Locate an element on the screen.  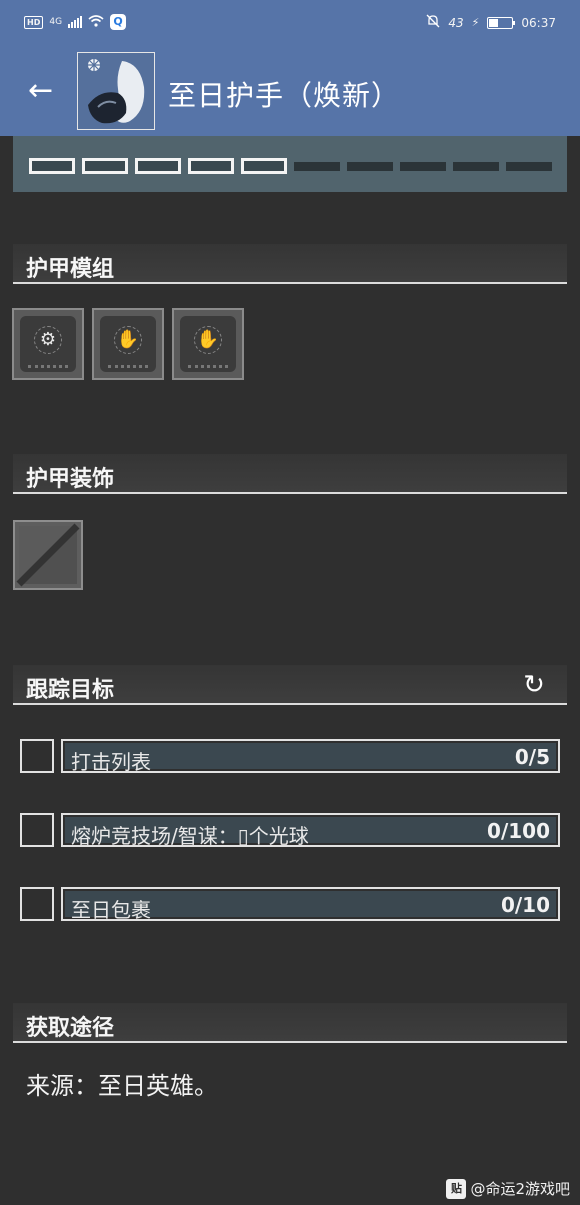
objective-name: 打击列表 is located at coordinates (111, 762).